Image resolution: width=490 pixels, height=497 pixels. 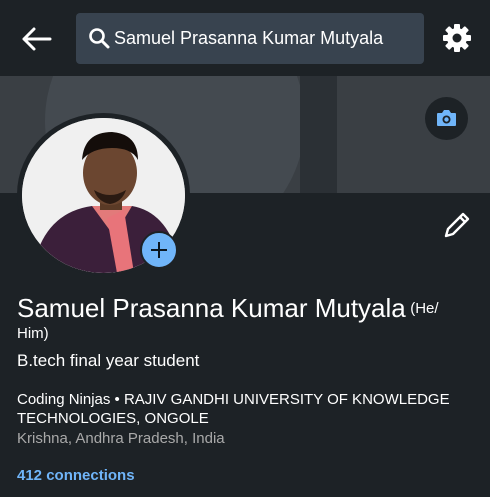 I want to click on gear-icon, so click(x=457, y=38).